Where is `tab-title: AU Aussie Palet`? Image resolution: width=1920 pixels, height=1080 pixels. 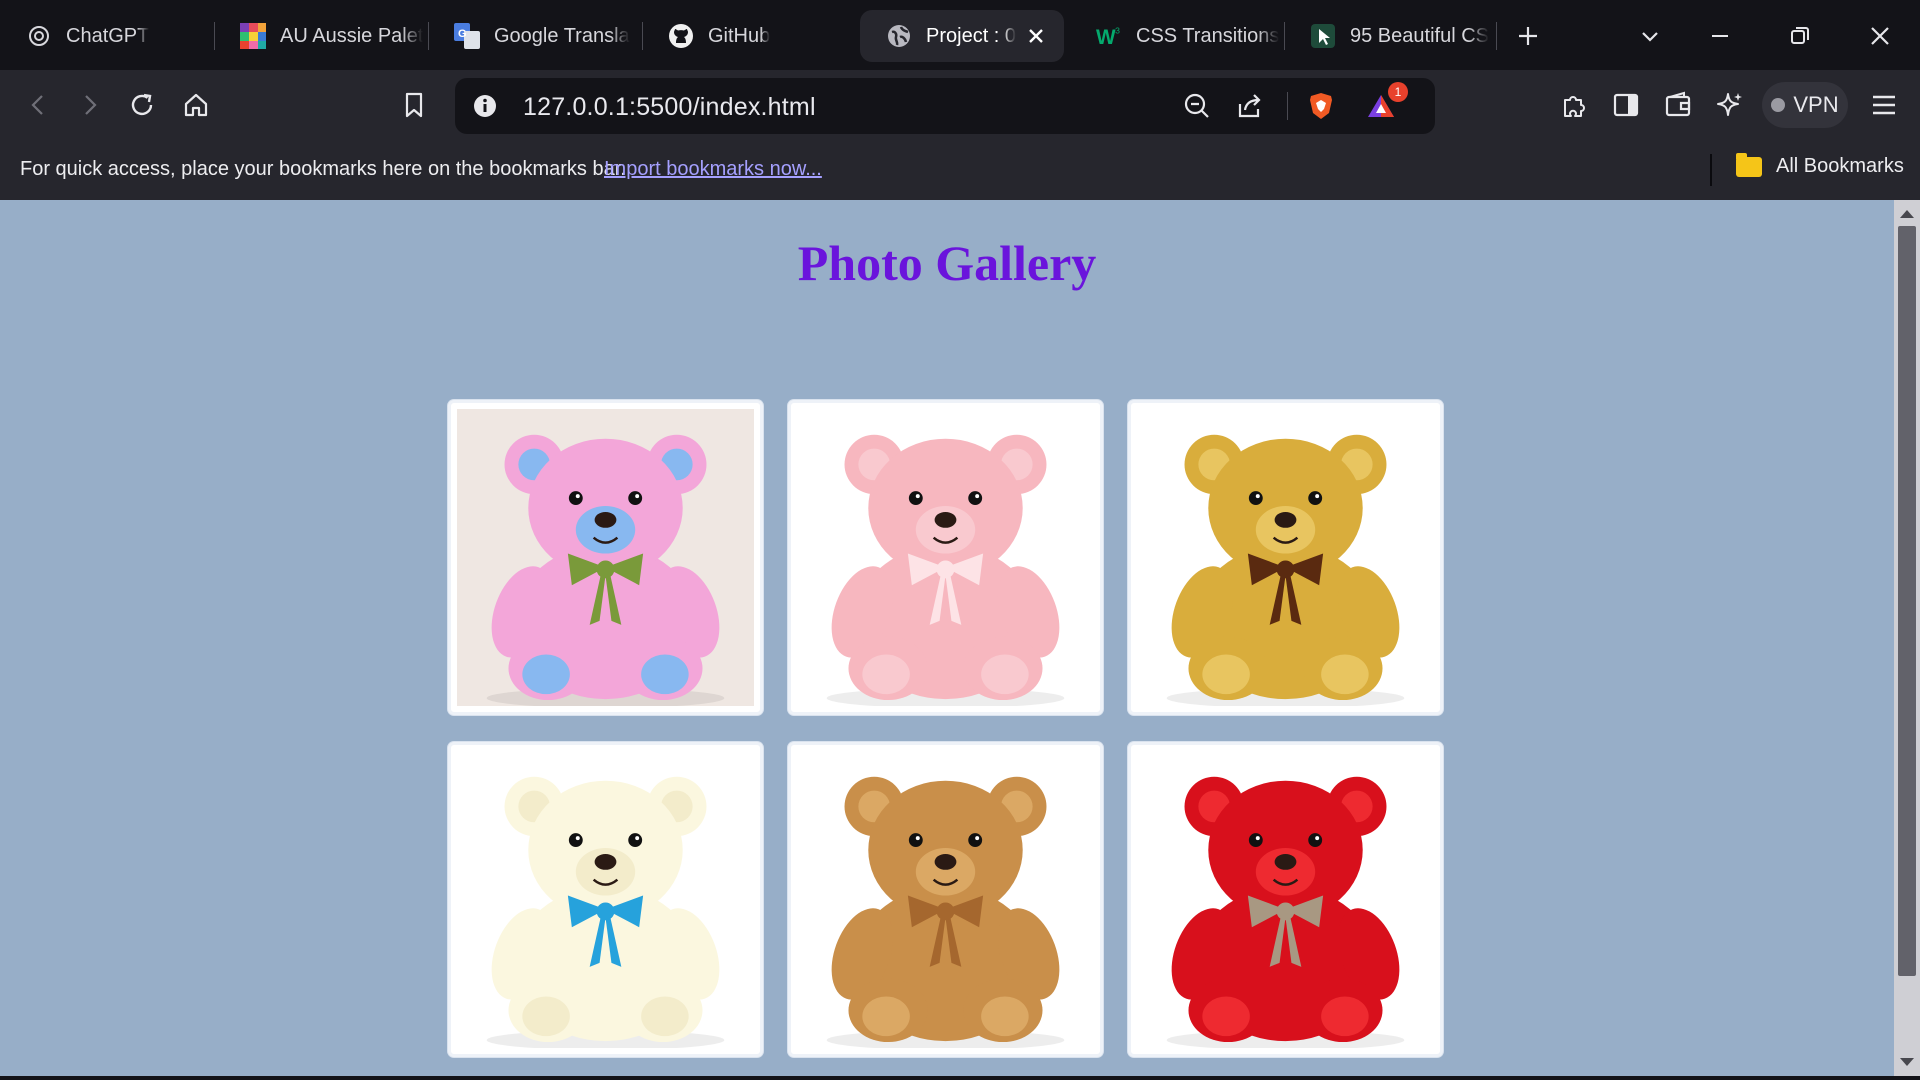 tab-title: AU Aussie Palet is located at coordinates (352, 35).